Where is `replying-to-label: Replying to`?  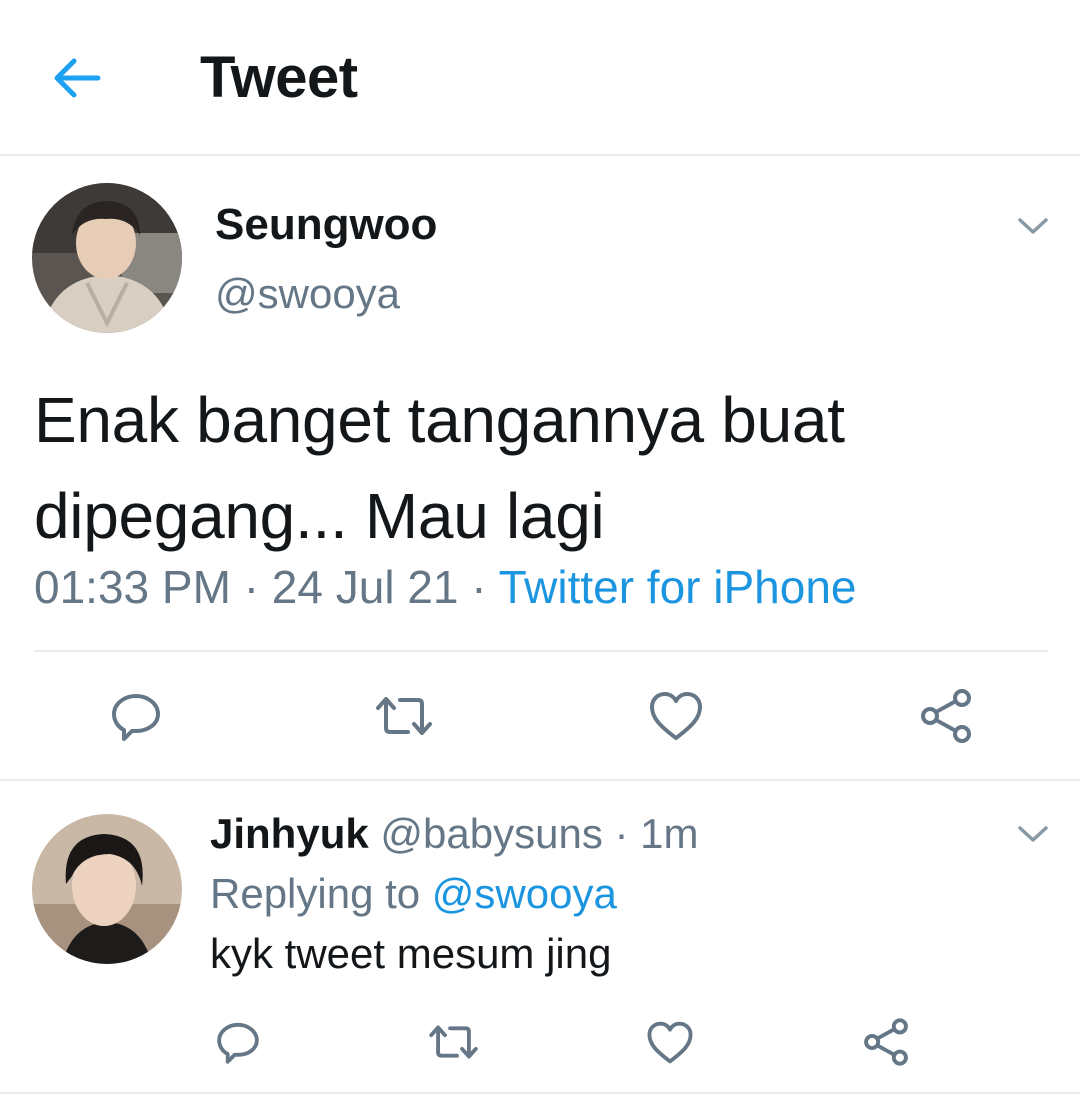 replying-to-label: Replying to is located at coordinates (315, 893).